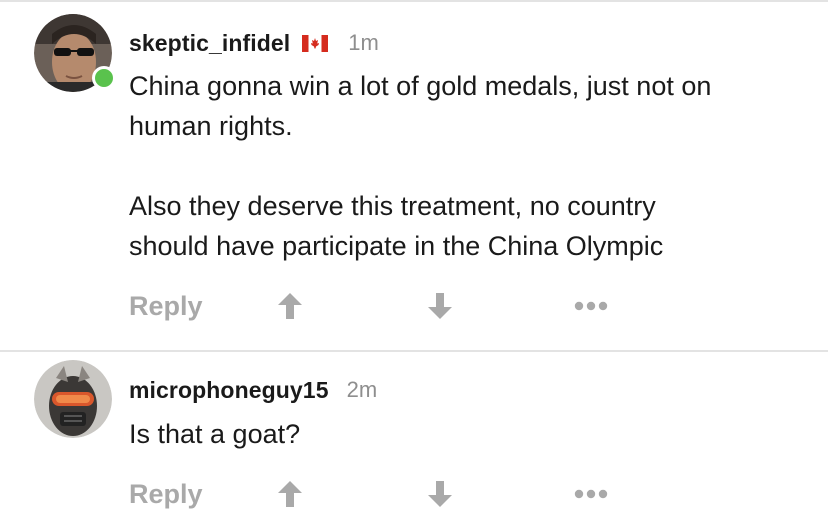 This screenshot has height=522, width=828. What do you see at coordinates (315, 43) in the screenshot?
I see `canada-flag-icon` at bounding box center [315, 43].